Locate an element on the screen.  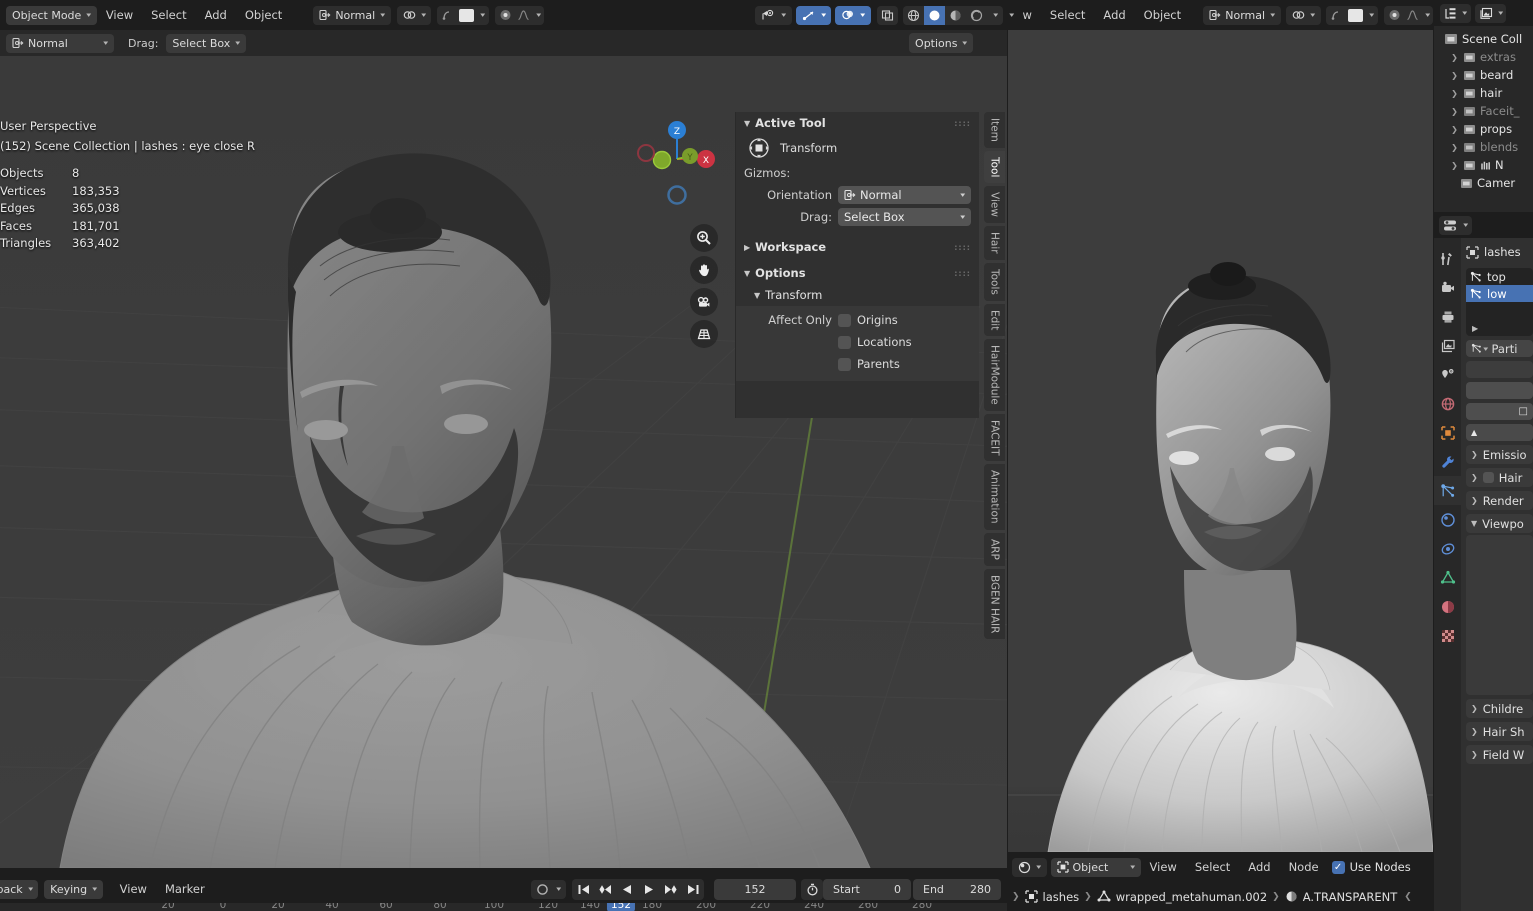
vp2-proportional-group: ▾ is located at coordinates (1352, 15).